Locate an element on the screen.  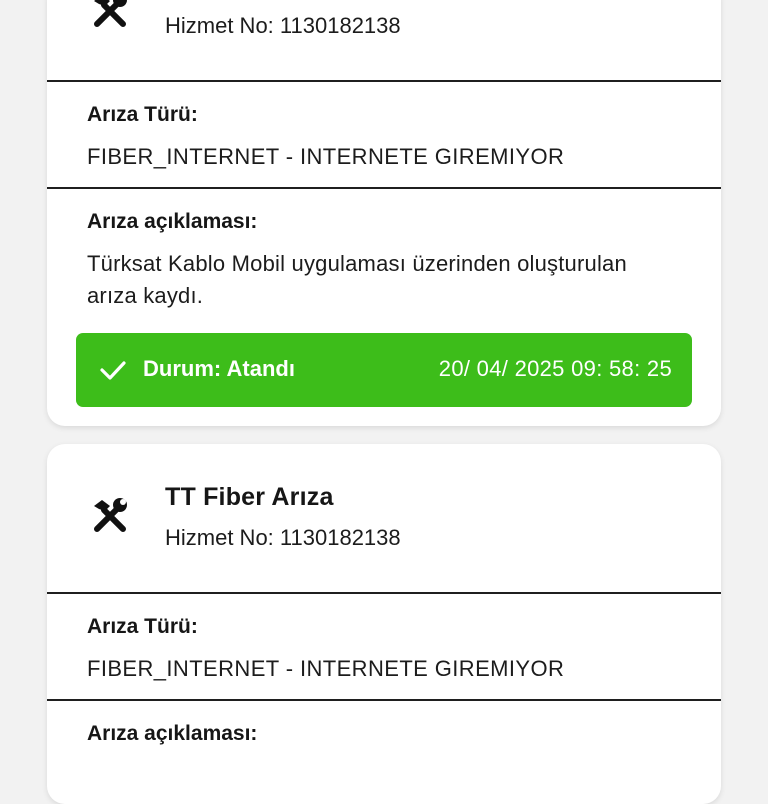
check-icon is located at coordinates (113, 370).